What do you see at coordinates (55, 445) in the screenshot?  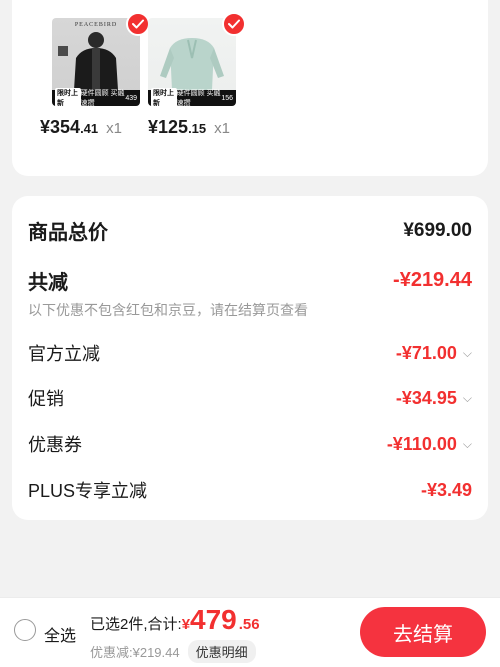 I see `discount-line-label: 优惠券` at bounding box center [55, 445].